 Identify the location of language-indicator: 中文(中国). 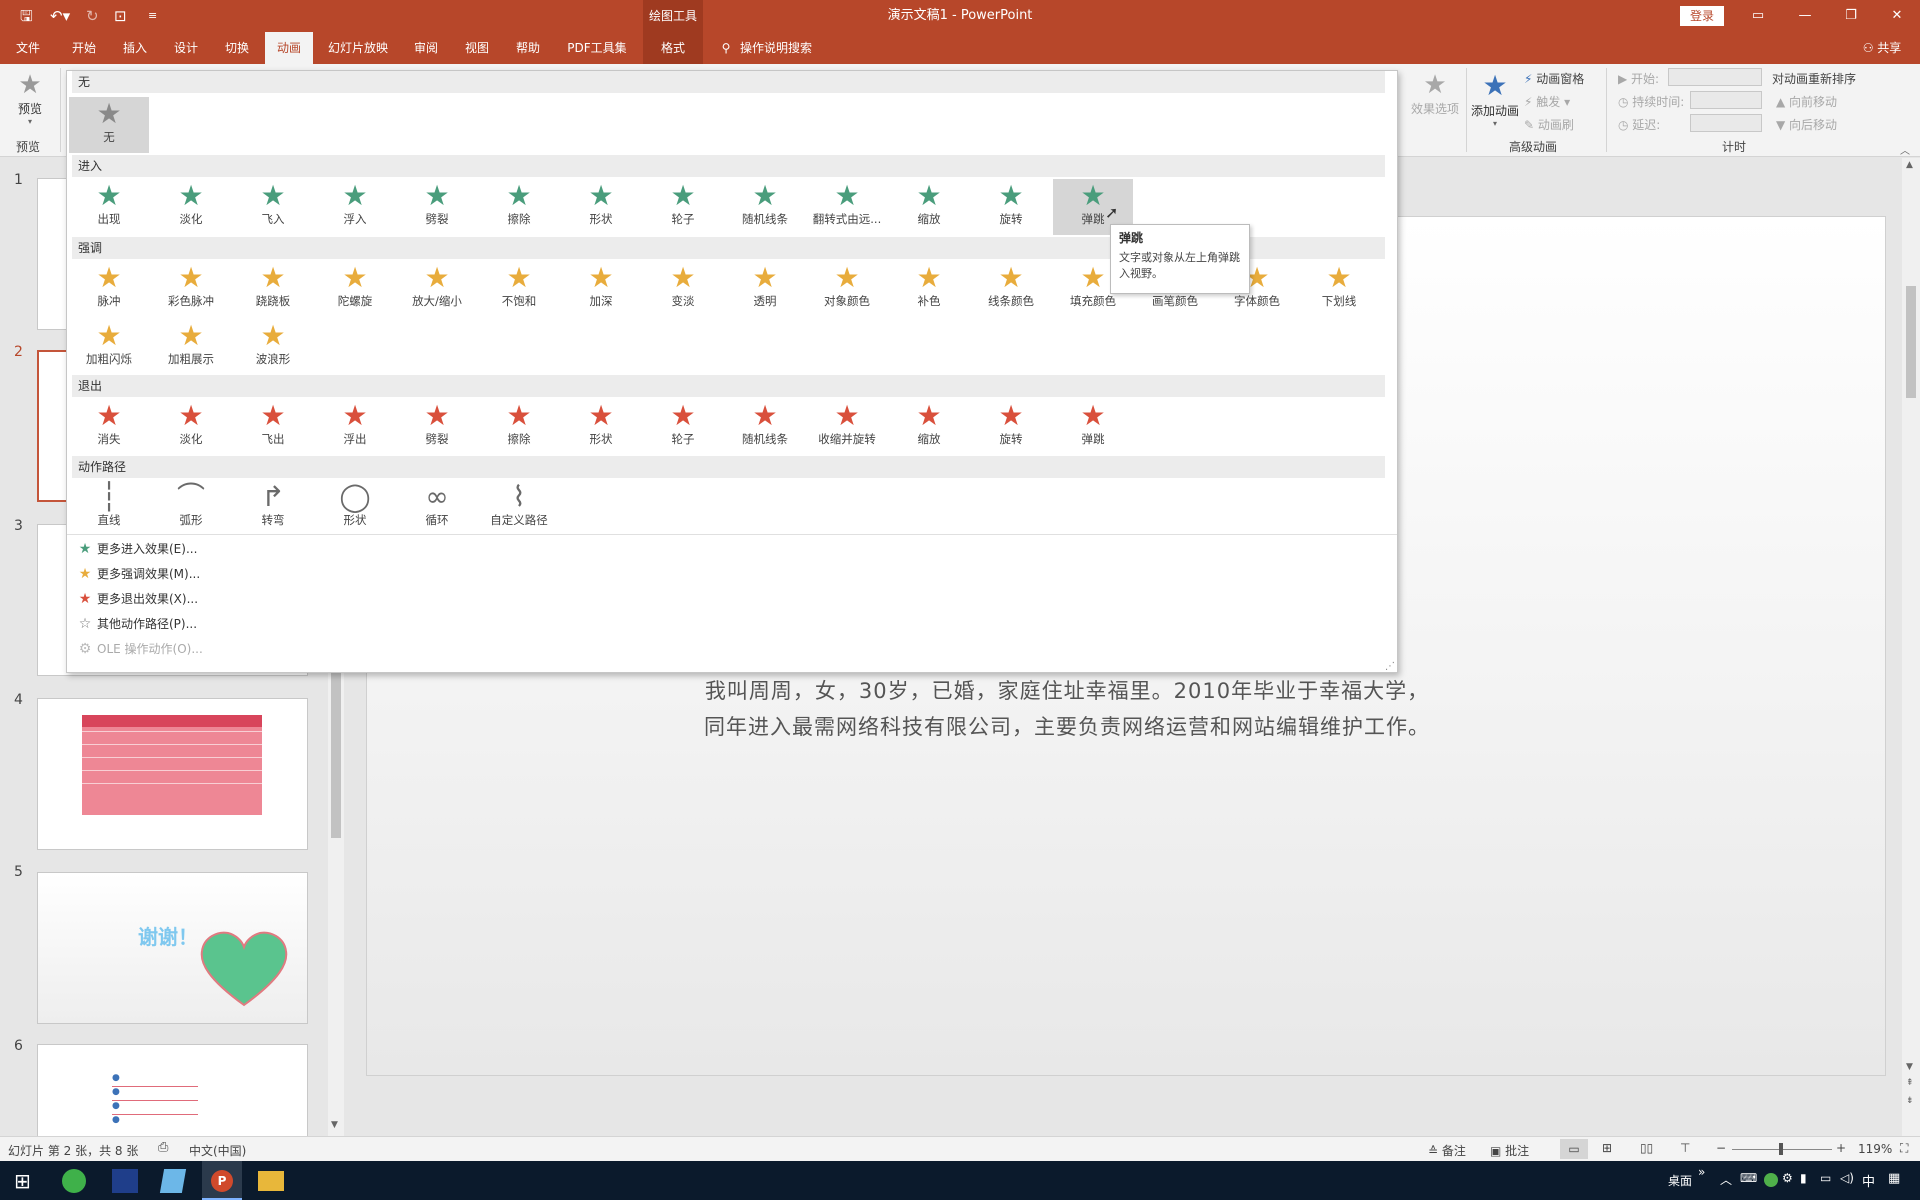
(217, 1150).